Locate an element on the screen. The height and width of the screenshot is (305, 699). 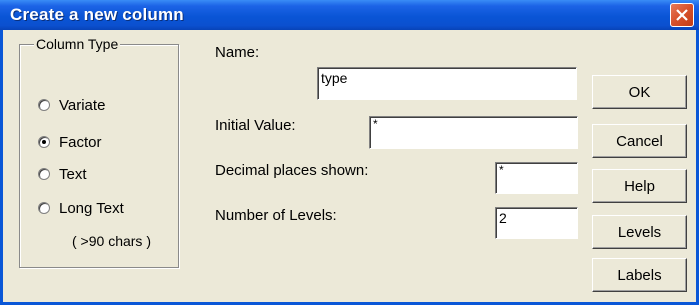
radio-label: Text is located at coordinates (73, 174).